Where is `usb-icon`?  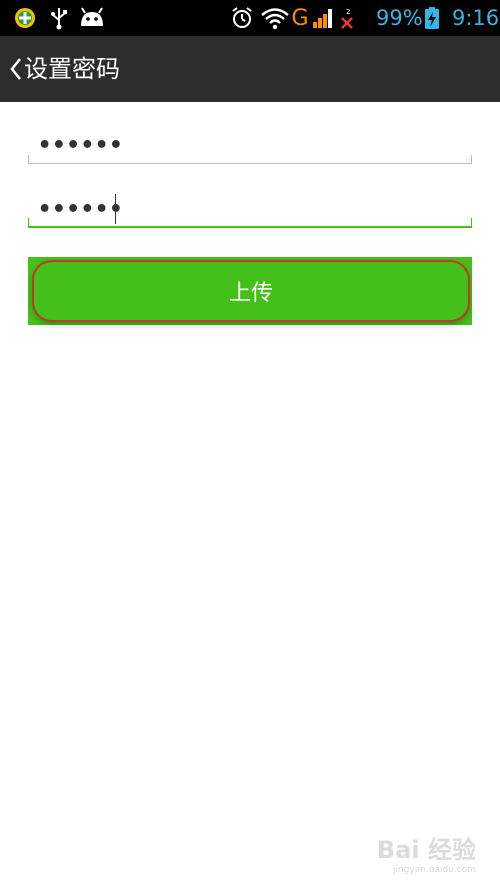
usb-icon is located at coordinates (59, 18).